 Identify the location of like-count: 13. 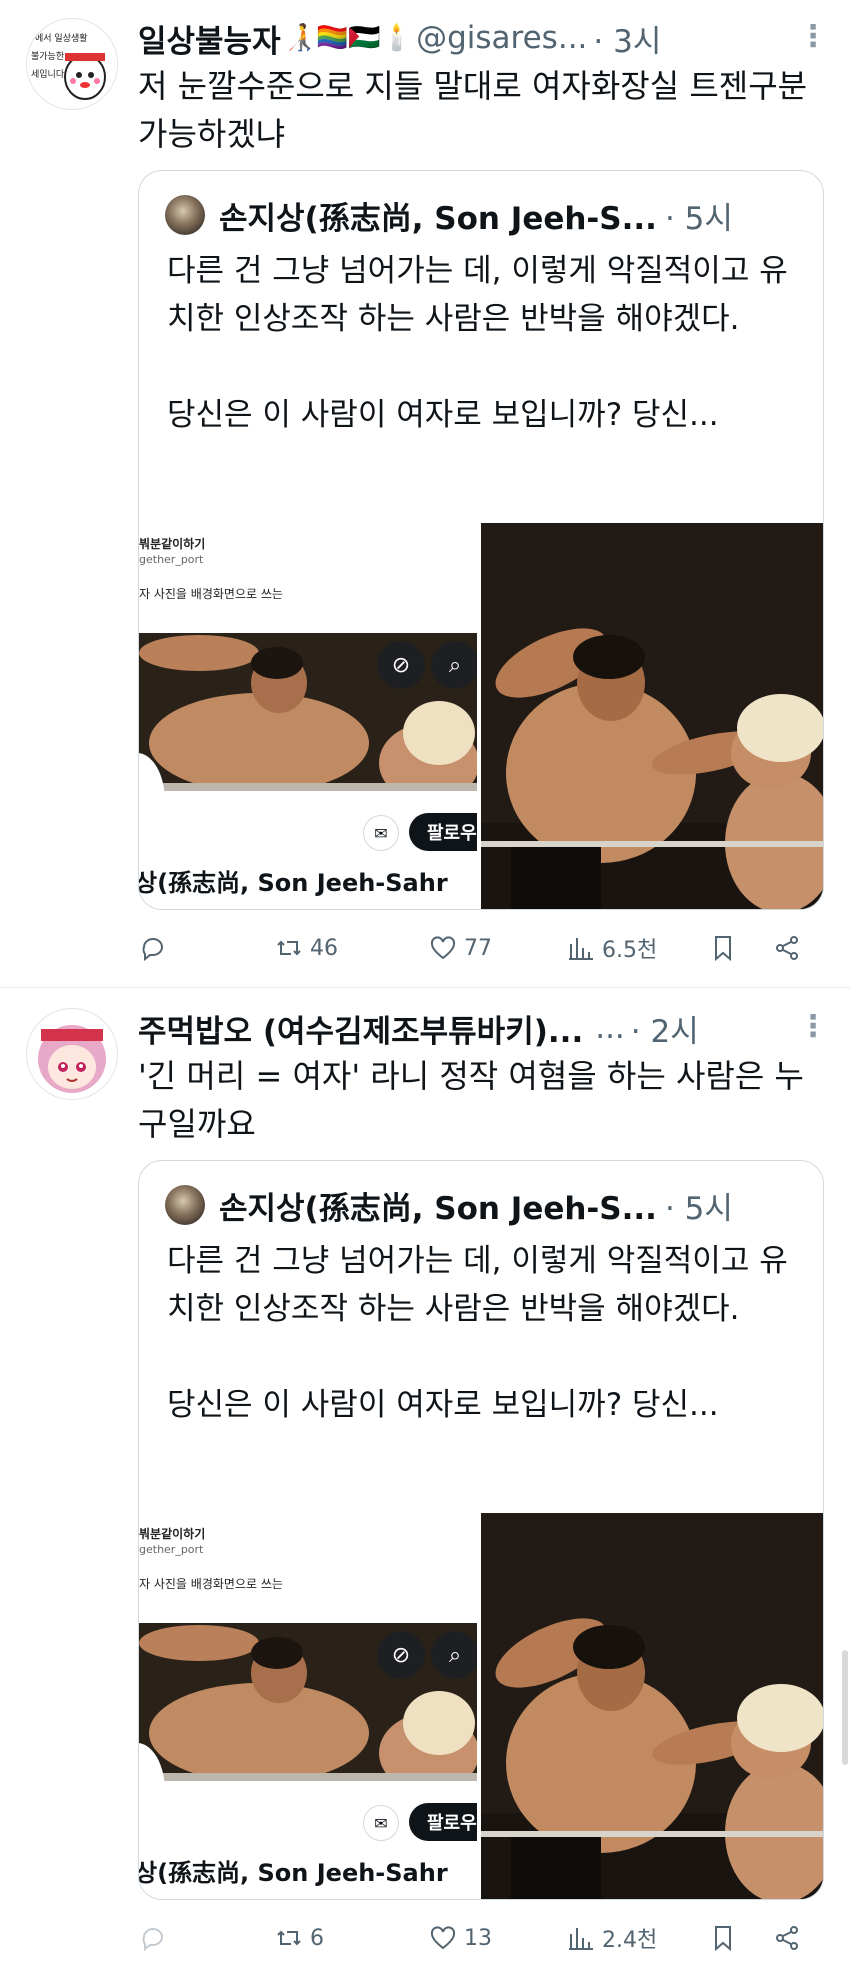
(478, 1938).